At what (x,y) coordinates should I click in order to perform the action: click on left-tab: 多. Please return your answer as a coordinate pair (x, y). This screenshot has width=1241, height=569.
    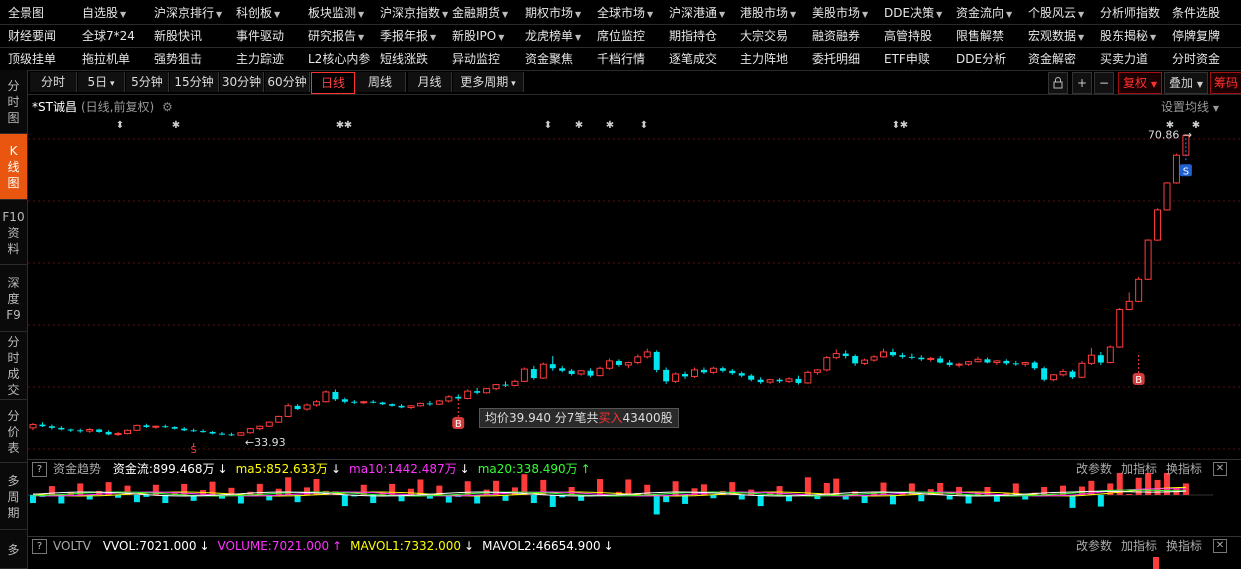
    Looking at the image, I should click on (13, 549).